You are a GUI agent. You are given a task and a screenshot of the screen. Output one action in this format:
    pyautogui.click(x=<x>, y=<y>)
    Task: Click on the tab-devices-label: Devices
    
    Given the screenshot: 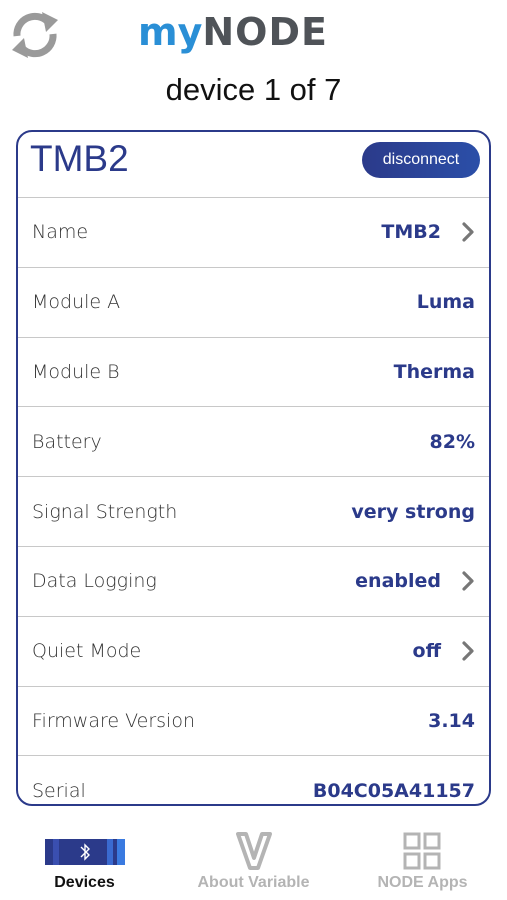 What is the action you would take?
    pyautogui.click(x=84, y=882)
    